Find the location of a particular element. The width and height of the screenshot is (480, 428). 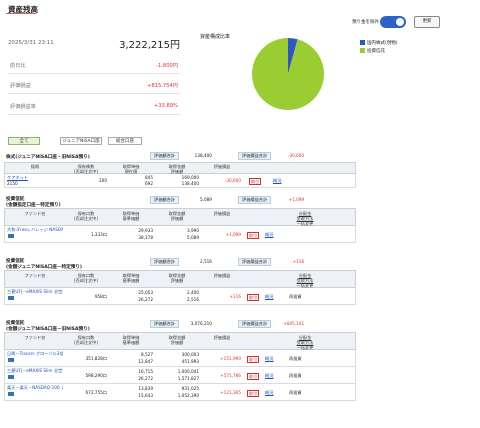

cost-price: 8,527 is located at coordinates (147, 354).